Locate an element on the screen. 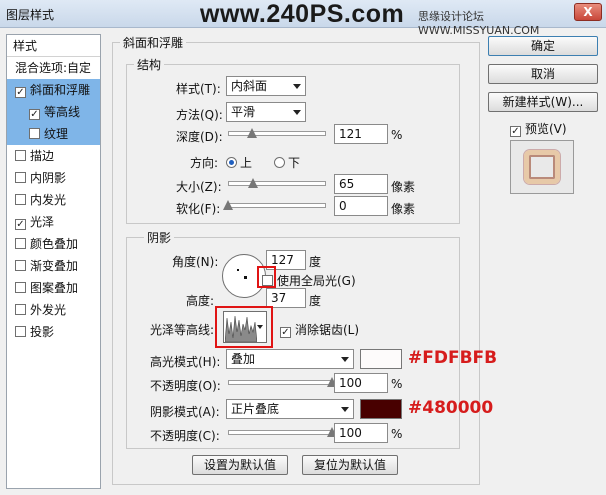 The width and height of the screenshot is (606, 495). technique-label: 方法(Q): is located at coordinates (199, 115).